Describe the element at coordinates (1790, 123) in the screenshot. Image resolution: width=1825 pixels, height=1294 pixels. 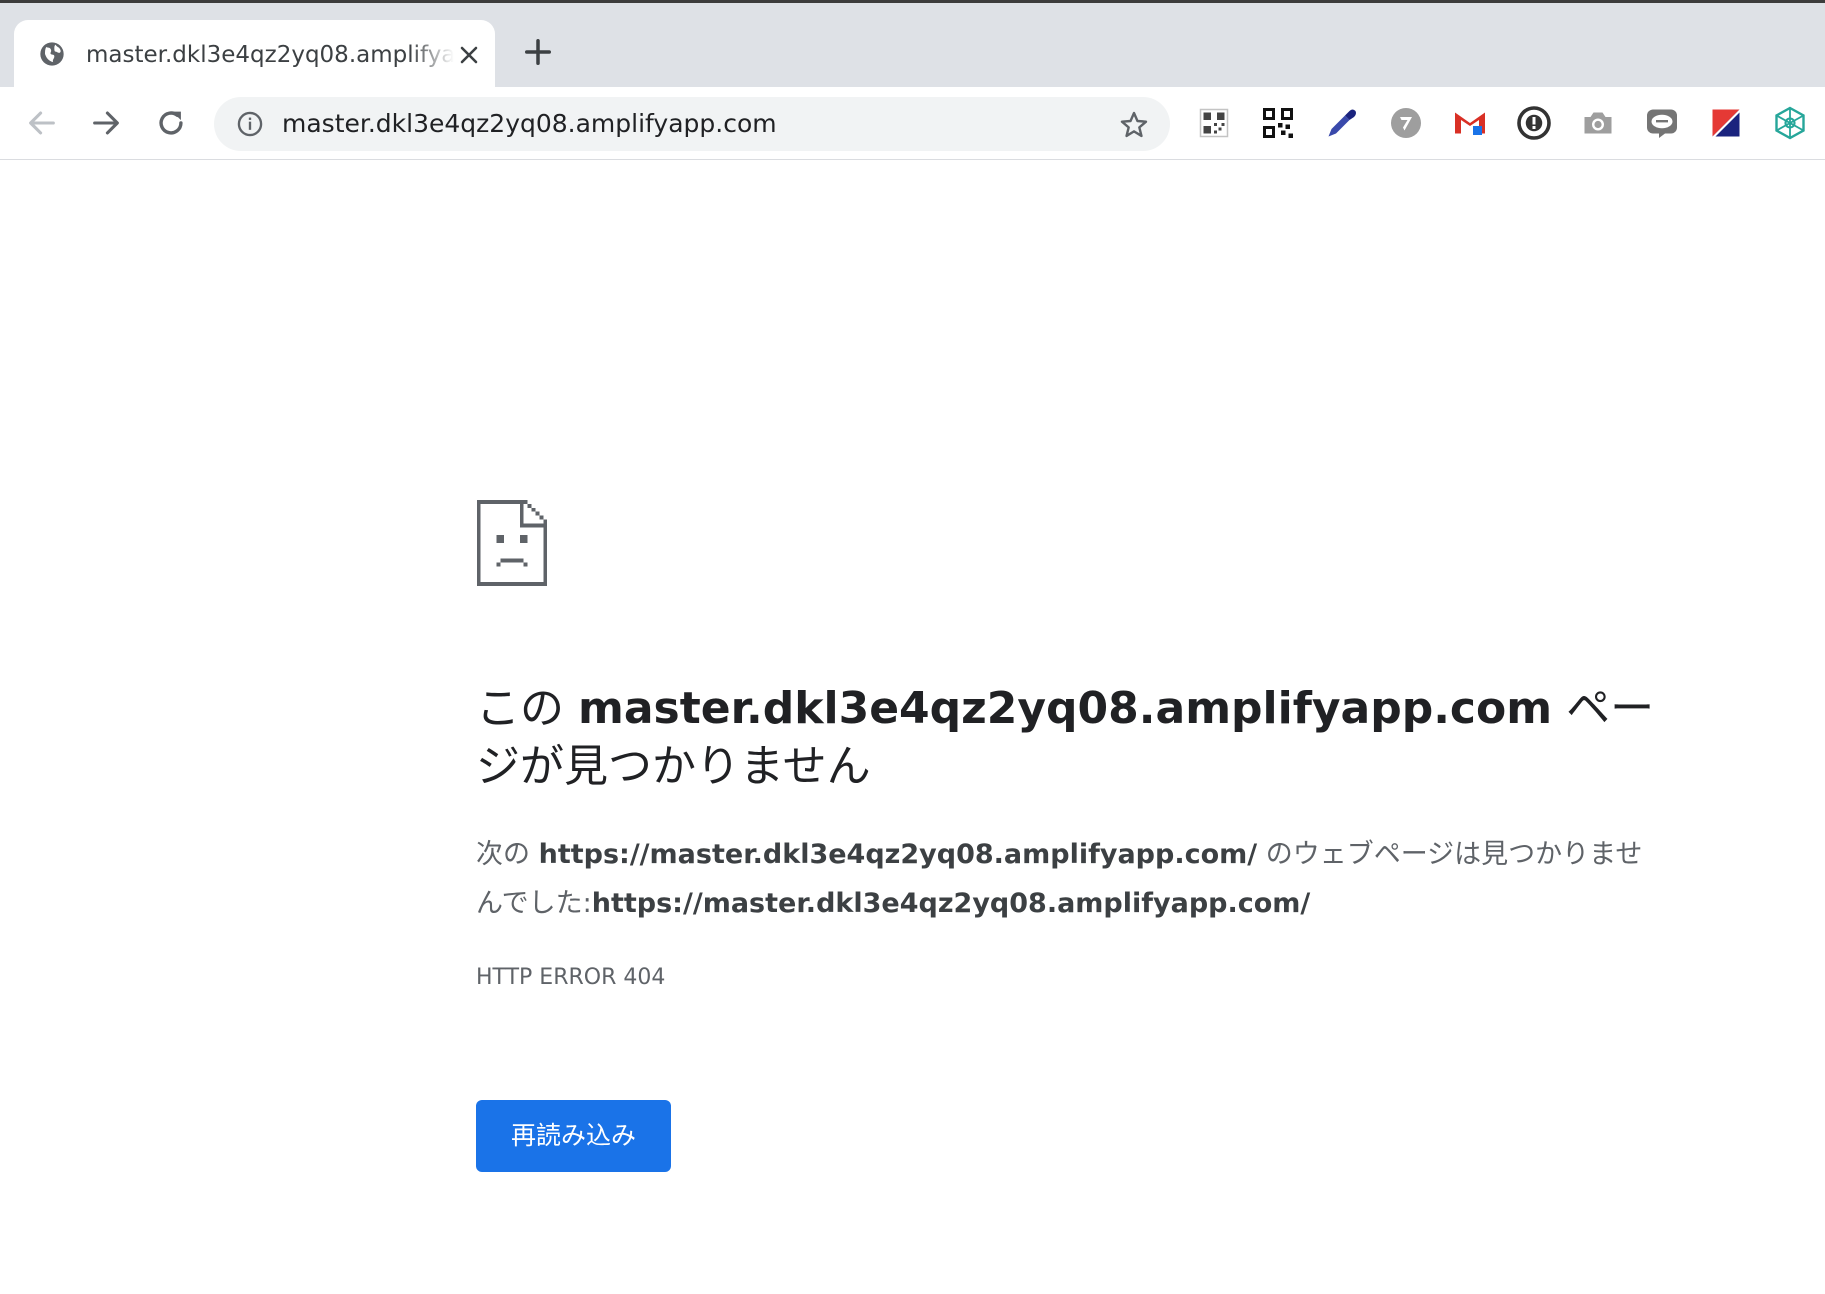
I see `hexagon-network-icon` at that location.